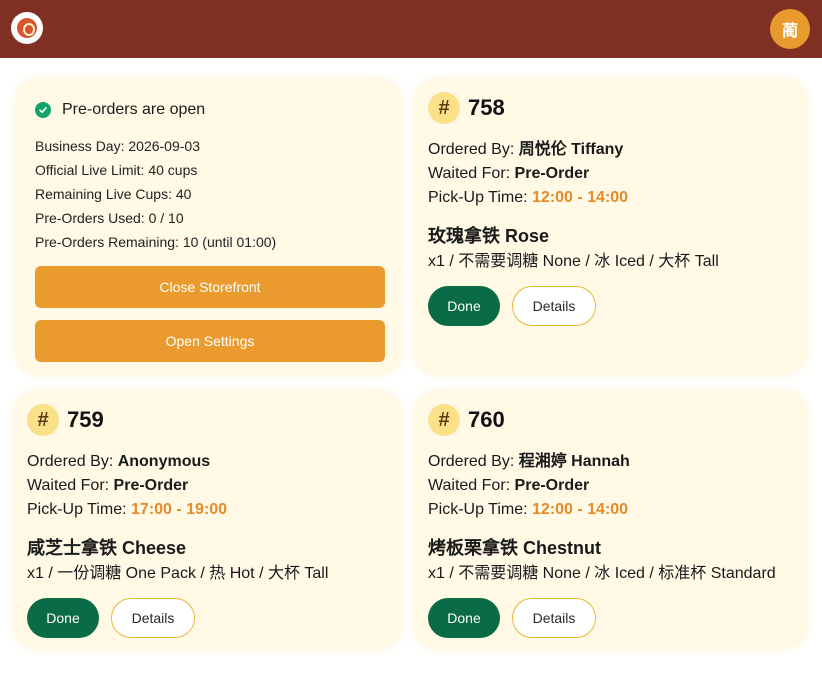 Image resolution: width=822 pixels, height=698 pixels. I want to click on item-name: 玫瑰拿铁 Rose, so click(489, 236).